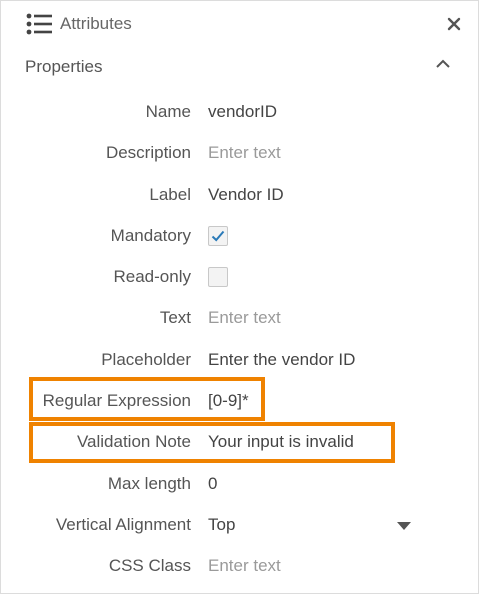 The image size is (479, 594). I want to click on field-row-regular-expression: Regular Expression [0-9]*, so click(239, 401).